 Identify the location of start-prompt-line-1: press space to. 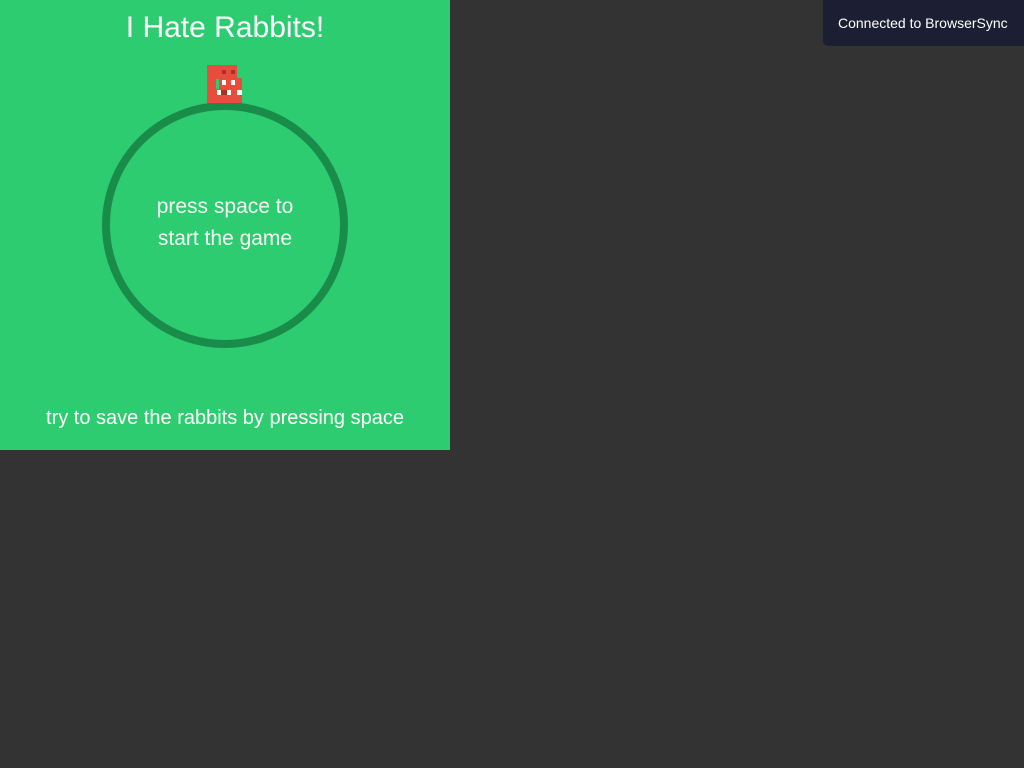
(225, 206).